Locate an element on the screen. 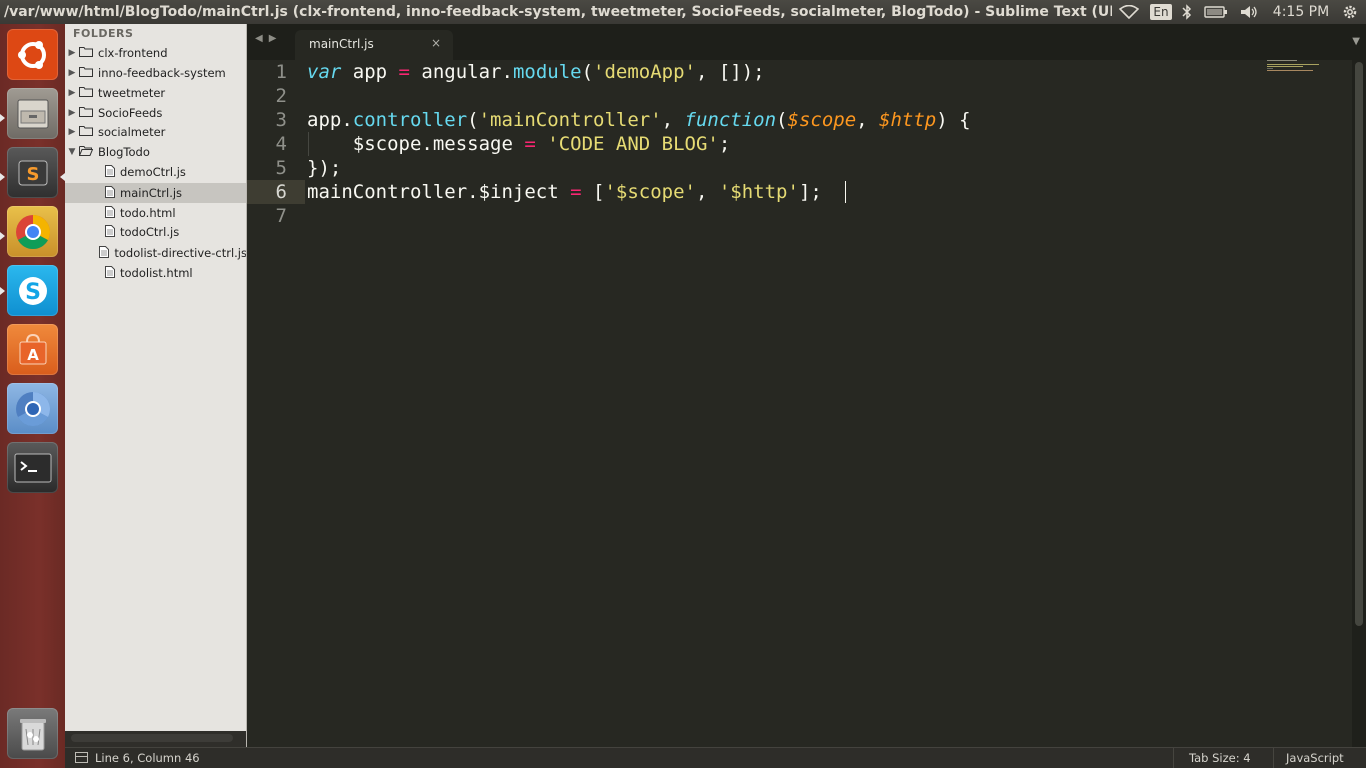  line-number: 1 is located at coordinates (281, 72).